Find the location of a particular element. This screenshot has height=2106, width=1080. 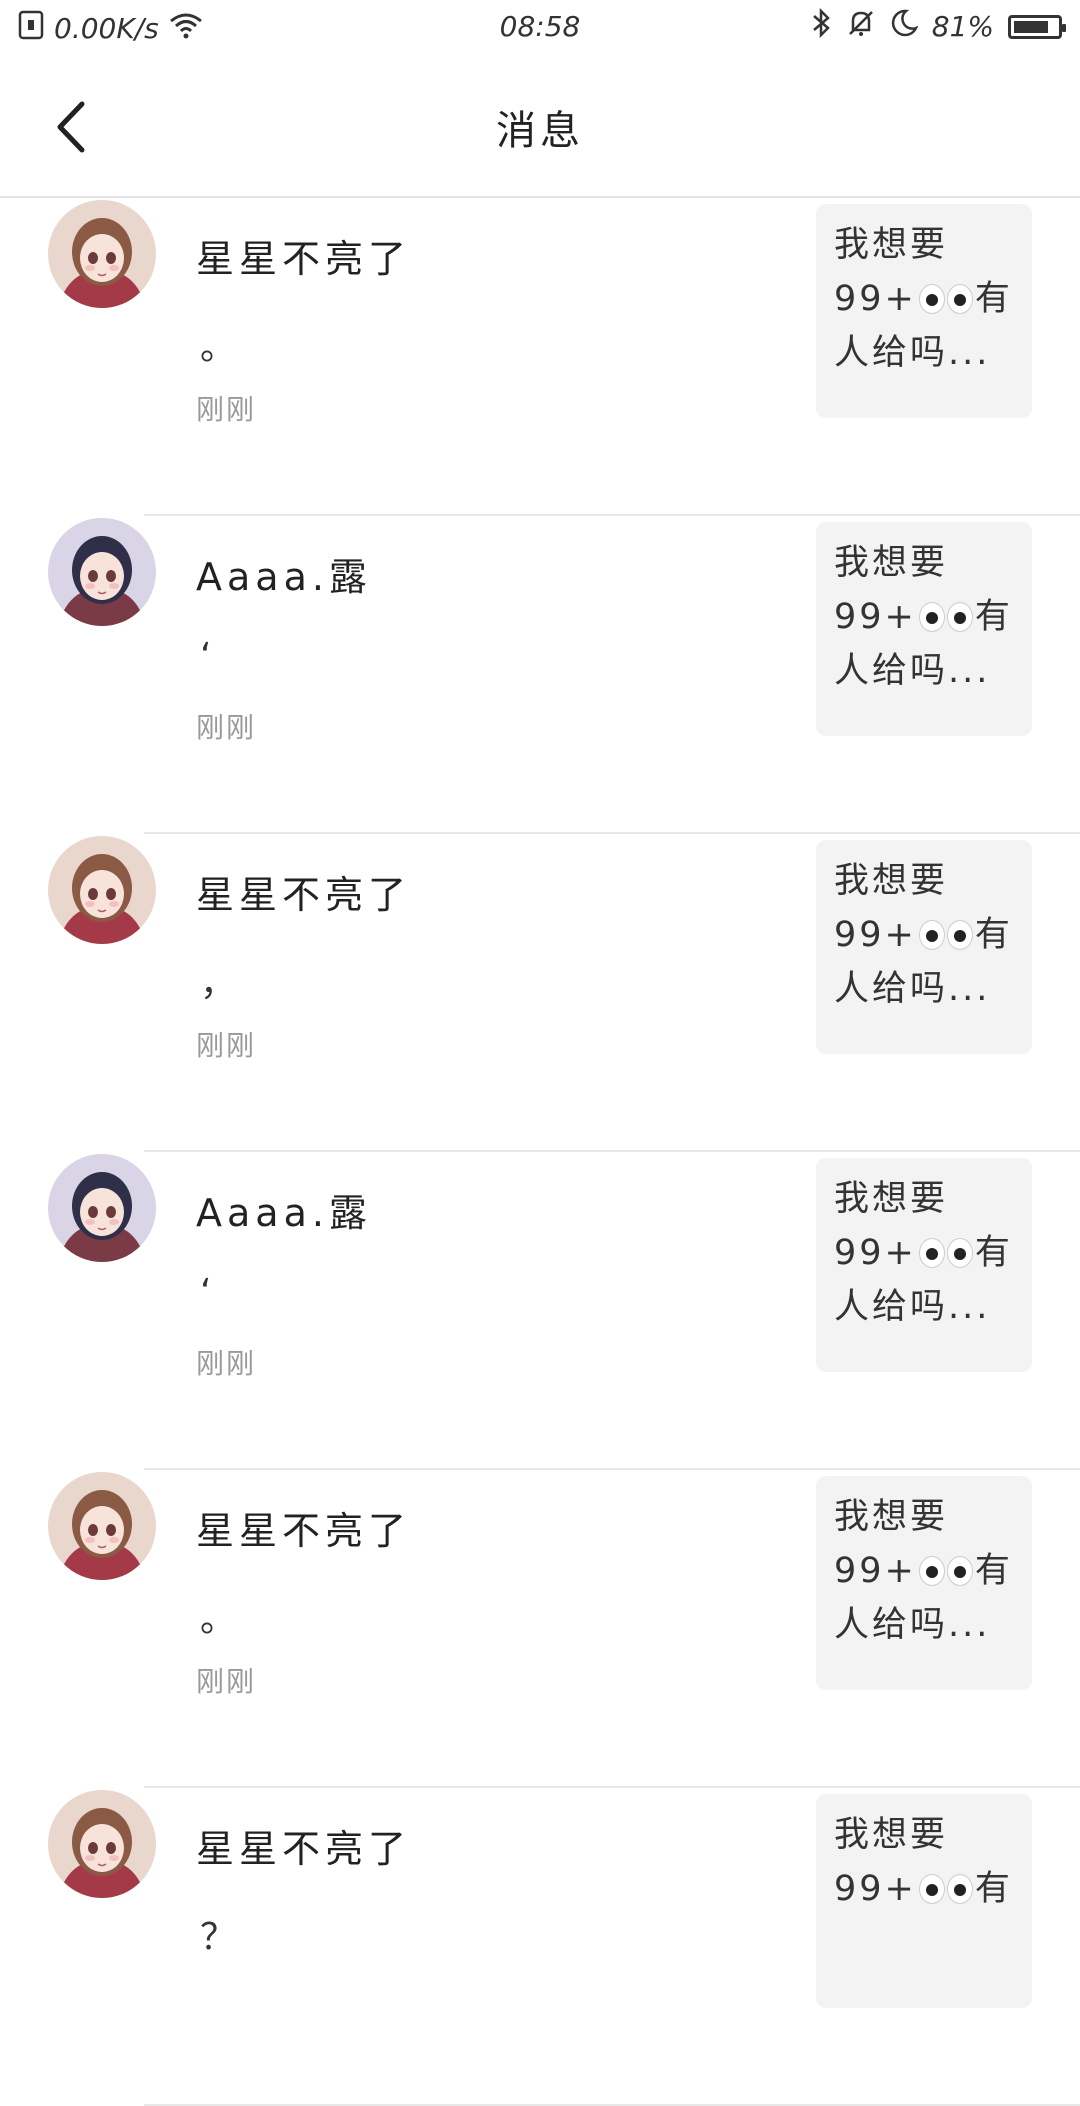

title-bar: 消息 is located at coordinates (540, 126).